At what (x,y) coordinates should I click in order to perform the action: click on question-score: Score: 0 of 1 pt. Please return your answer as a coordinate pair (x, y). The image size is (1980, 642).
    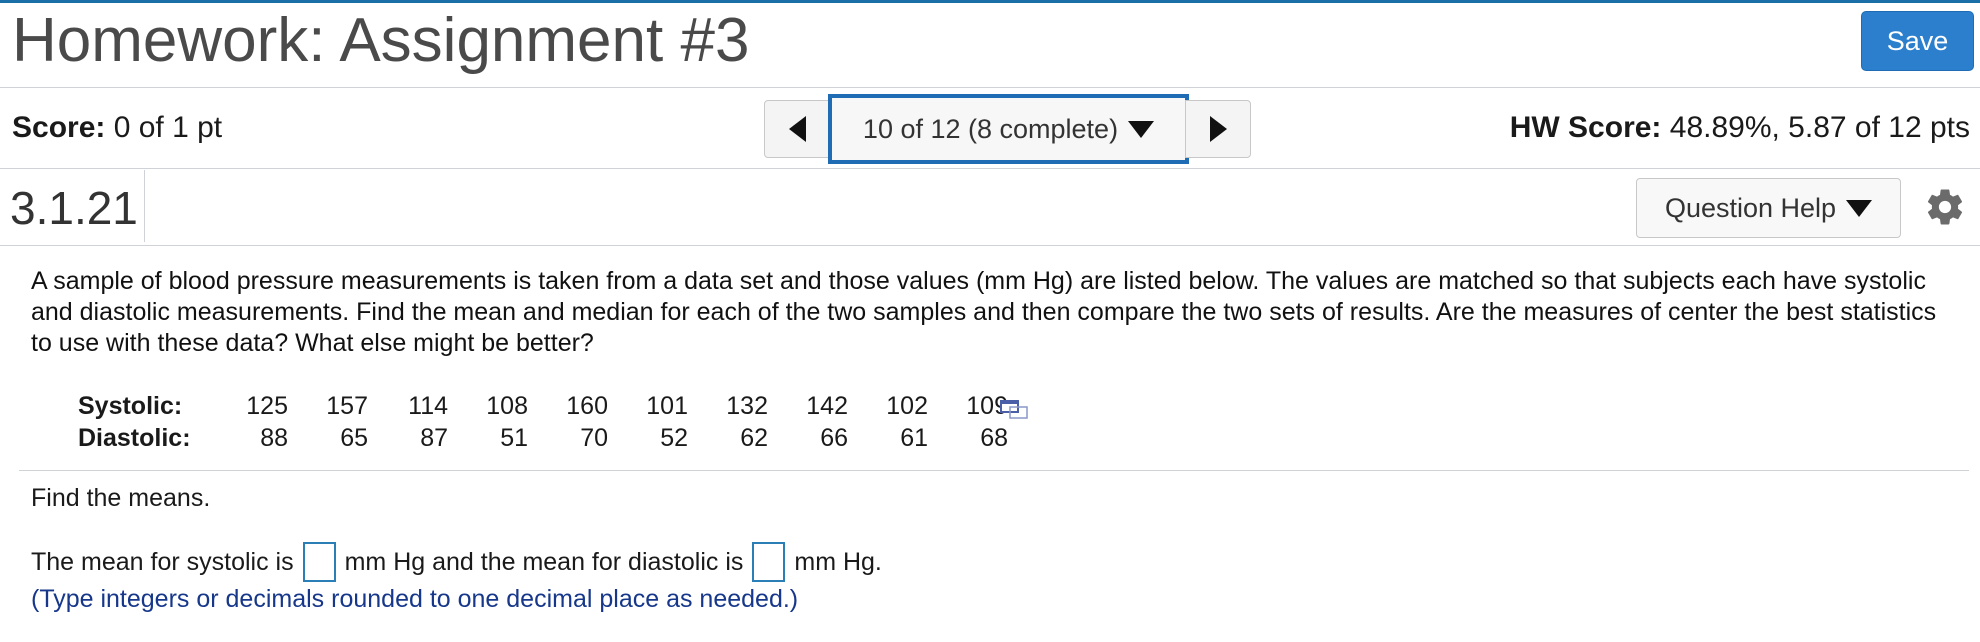
    Looking at the image, I should click on (117, 128).